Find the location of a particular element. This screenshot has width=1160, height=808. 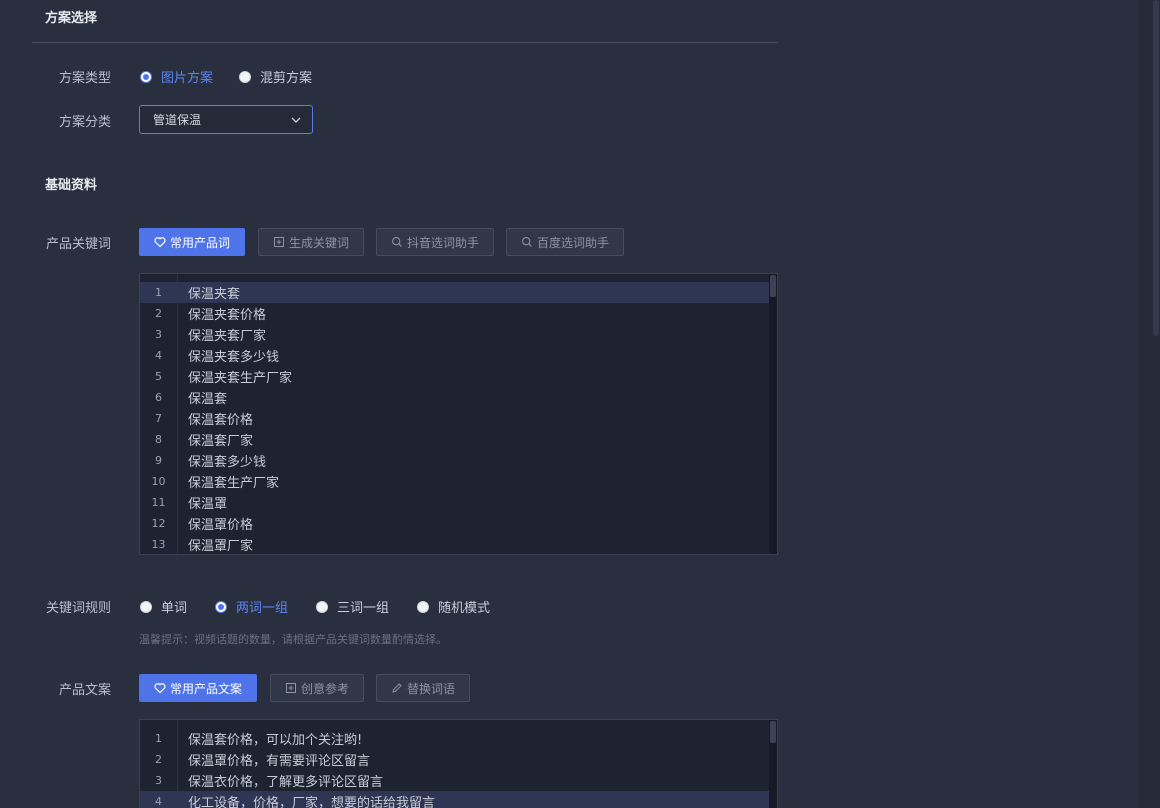

button-label: 抖音选词助手 is located at coordinates (442, 242).